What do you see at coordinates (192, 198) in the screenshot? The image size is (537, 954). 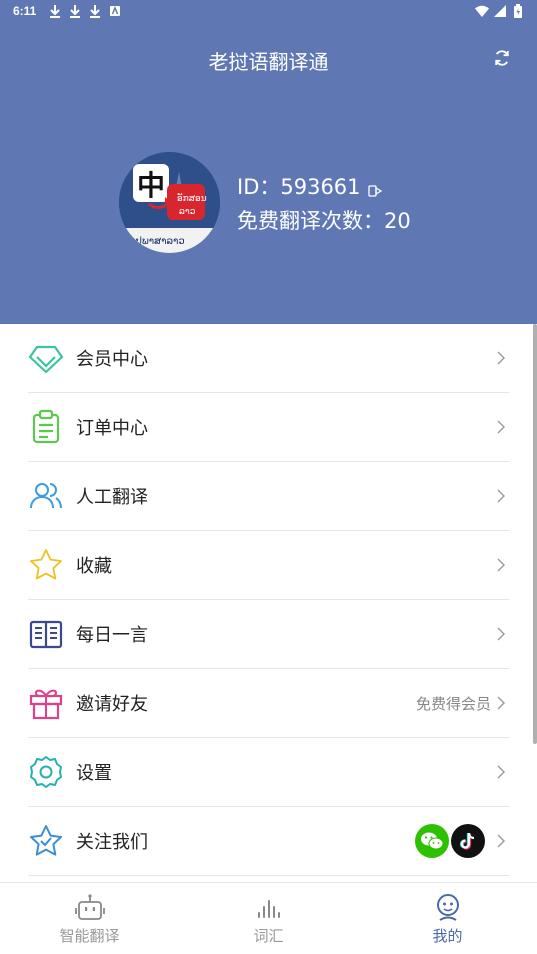 I see `svg-text: ອັກສອນ` at bounding box center [192, 198].